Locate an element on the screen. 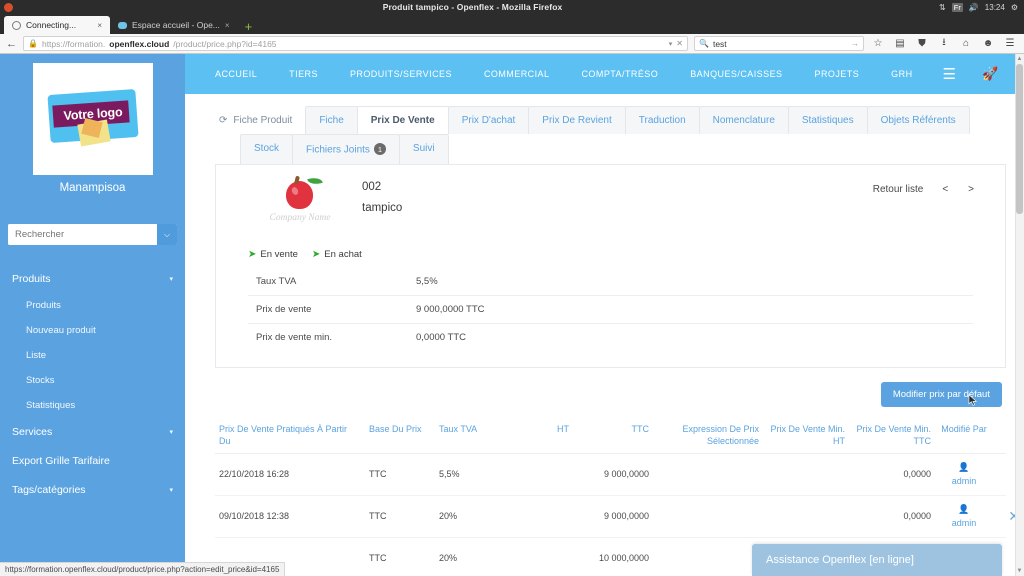 This screenshot has height=576, width=1024. loading-spinner-icon is located at coordinates (16, 25).